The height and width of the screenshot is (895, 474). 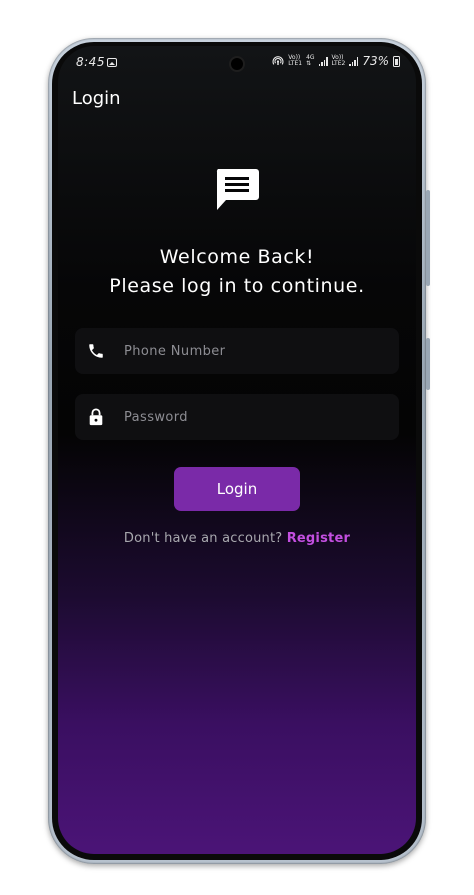 I want to click on status-indicators: Vo)) LTE1 4G ⇅ Vo)) LTE2 73%, so click(x=336, y=61).